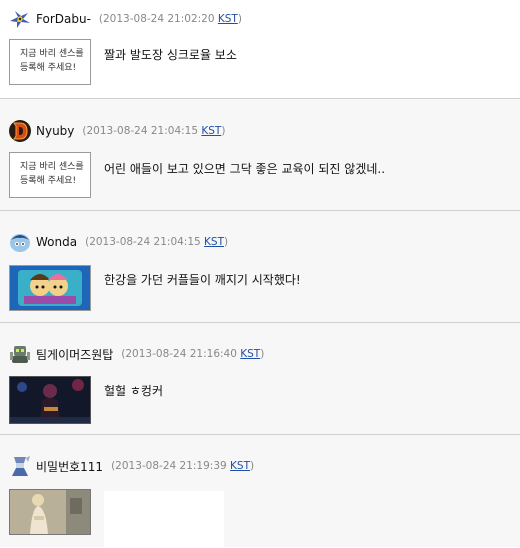 The width and height of the screenshot is (520, 548). I want to click on blank-area, so click(164, 519).